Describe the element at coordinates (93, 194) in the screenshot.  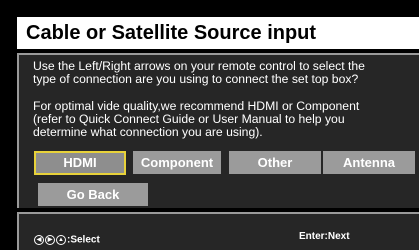
I see `go-back-button: Go Back` at that location.